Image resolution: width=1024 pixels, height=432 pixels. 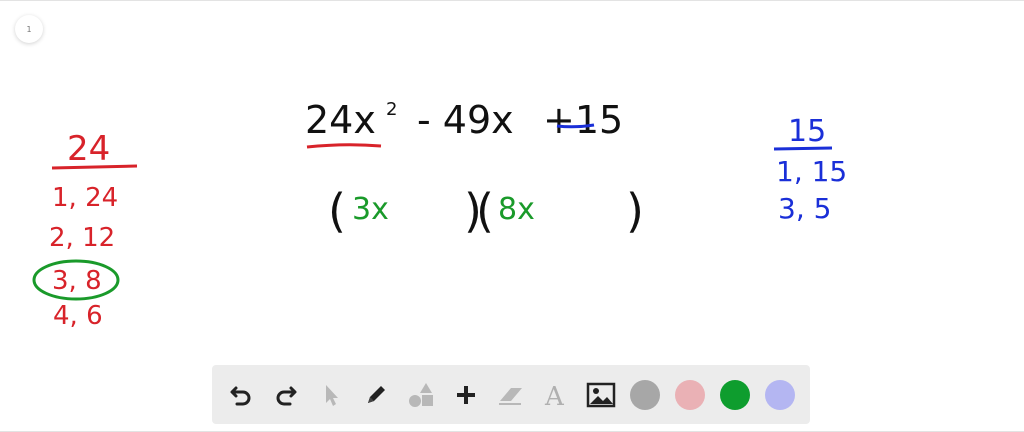 What do you see at coordinates (286, 395) in the screenshot?
I see `redo-icon` at bounding box center [286, 395].